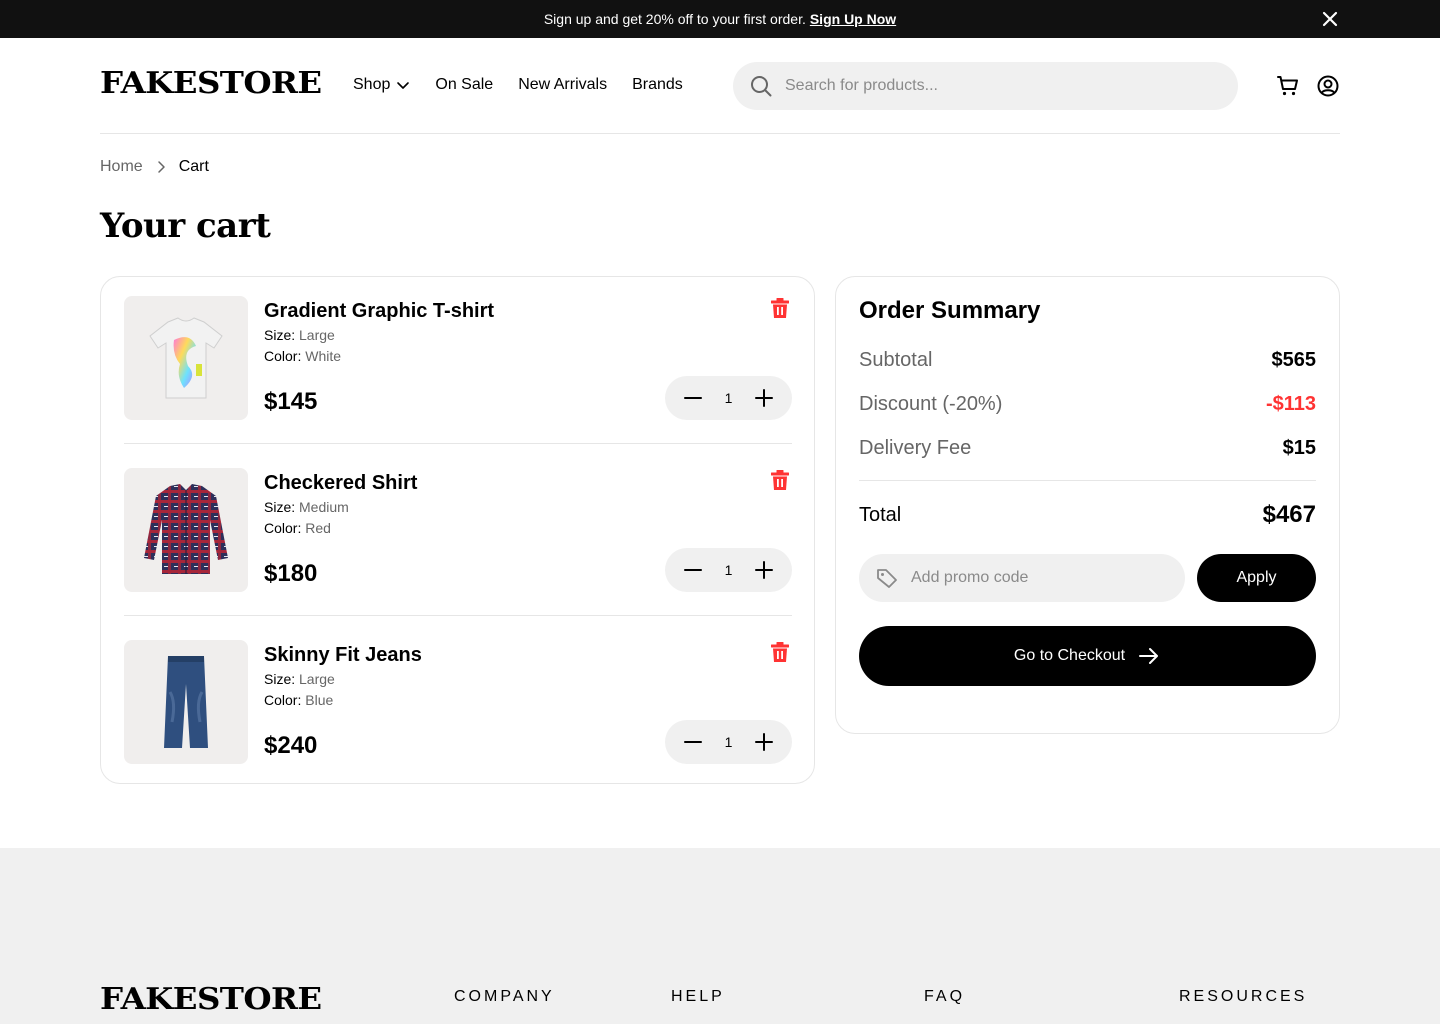 The width and height of the screenshot is (1440, 1024). Describe the element at coordinates (323, 356) in the screenshot. I see `color-value: White` at that location.